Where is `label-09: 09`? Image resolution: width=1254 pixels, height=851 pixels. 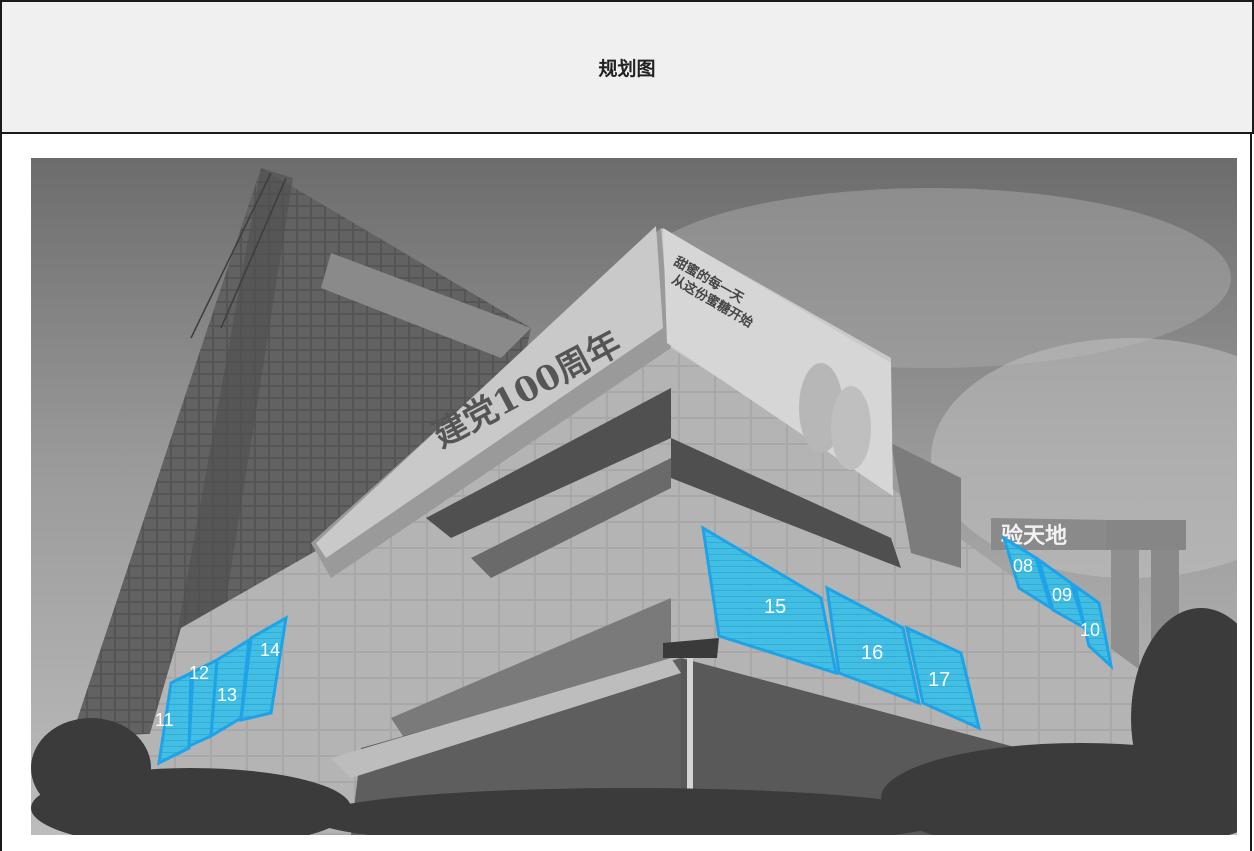
label-09: 09 is located at coordinates (1062, 595).